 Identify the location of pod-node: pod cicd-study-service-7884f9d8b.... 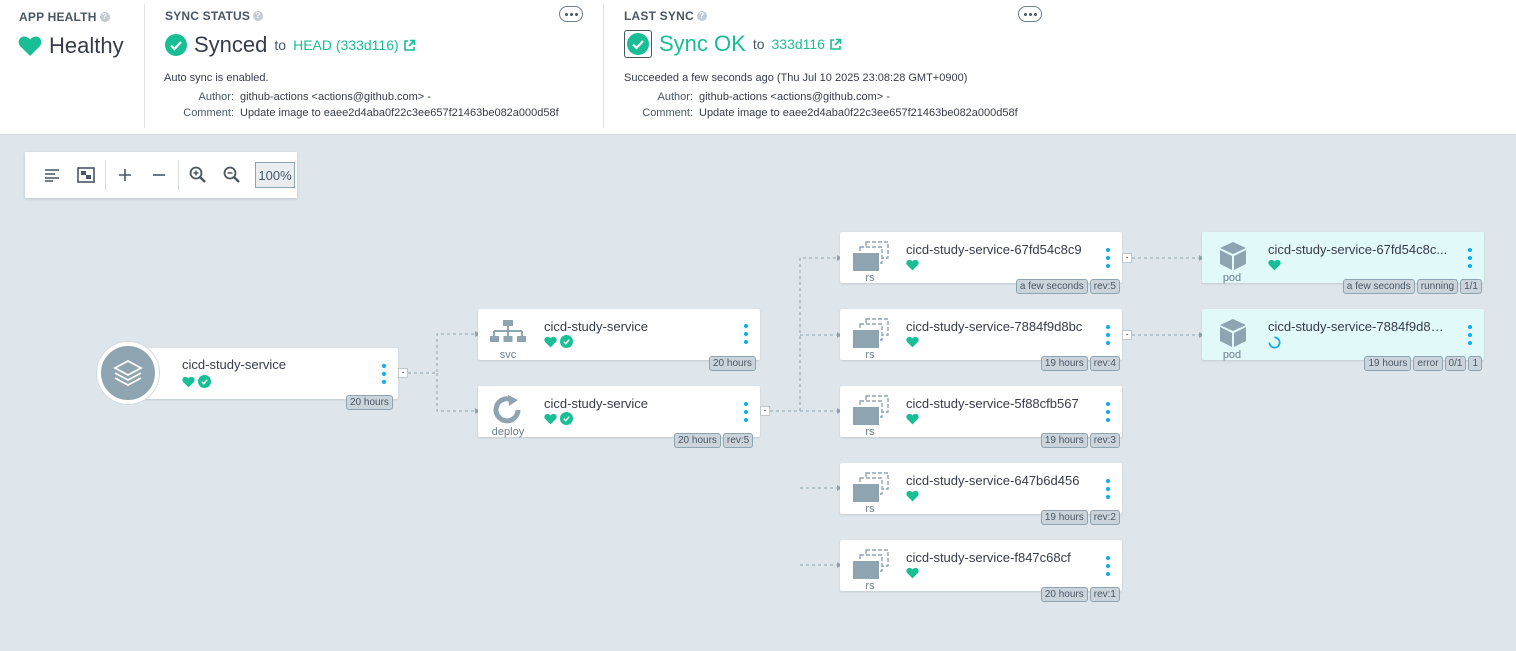
(1343, 335).